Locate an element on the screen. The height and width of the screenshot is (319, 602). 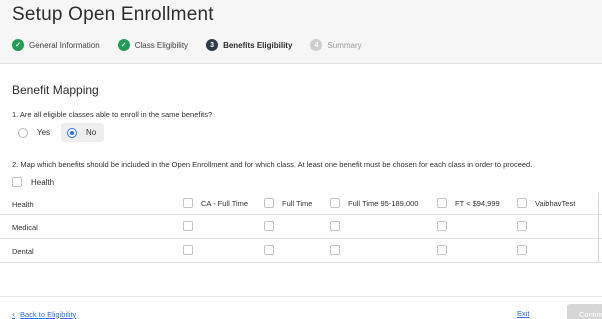
section-title: Benefit Mapping is located at coordinates (55, 90).